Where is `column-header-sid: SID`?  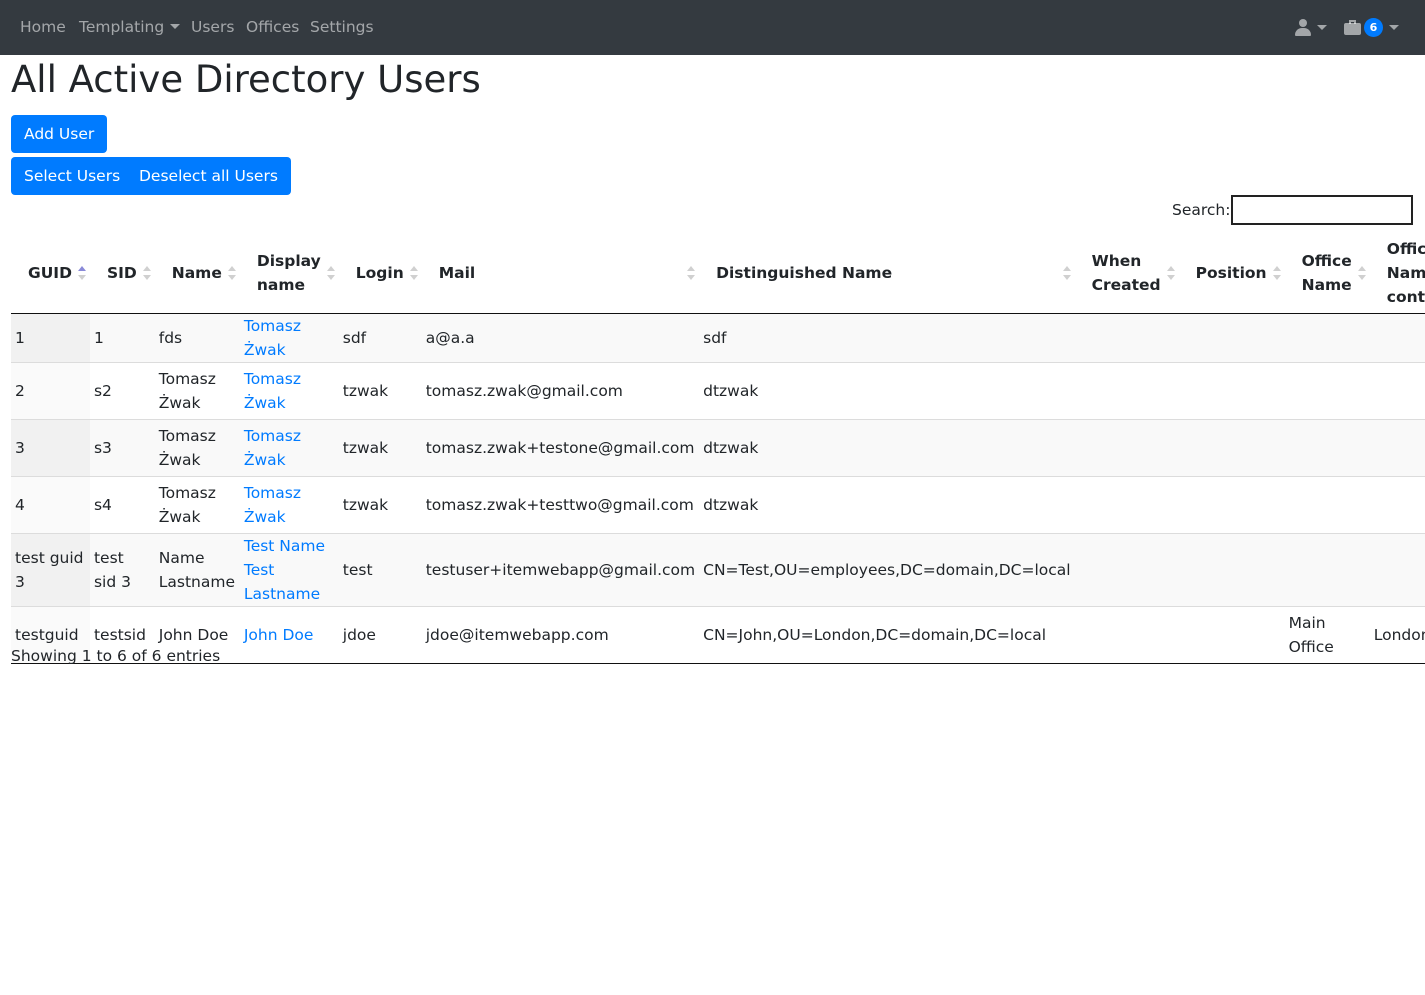 column-header-sid: SID is located at coordinates (122, 273).